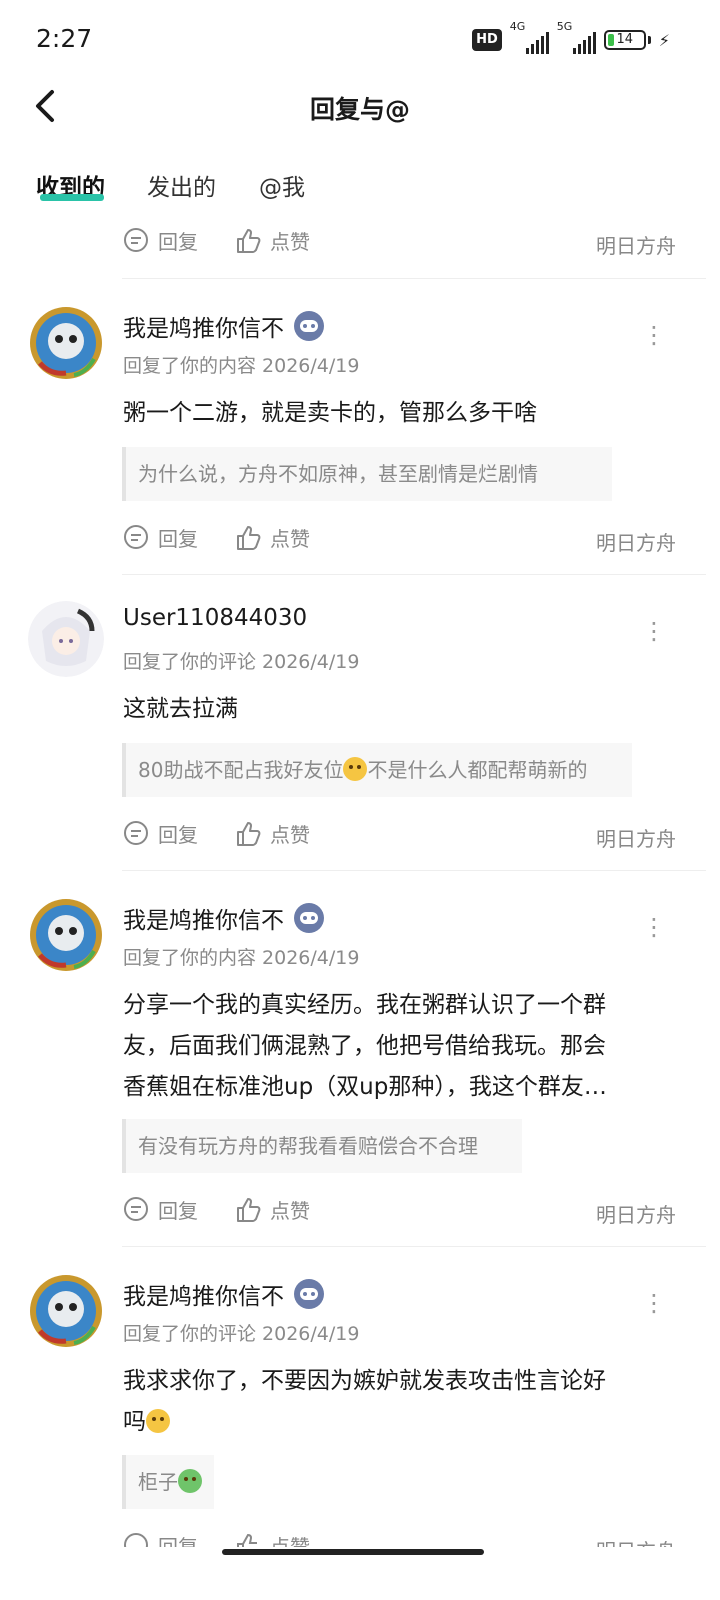 The height and width of the screenshot is (1600, 720). Describe the element at coordinates (477, 770) in the screenshot. I see `quote-text: 不是什么人都配帮萌新的` at that location.